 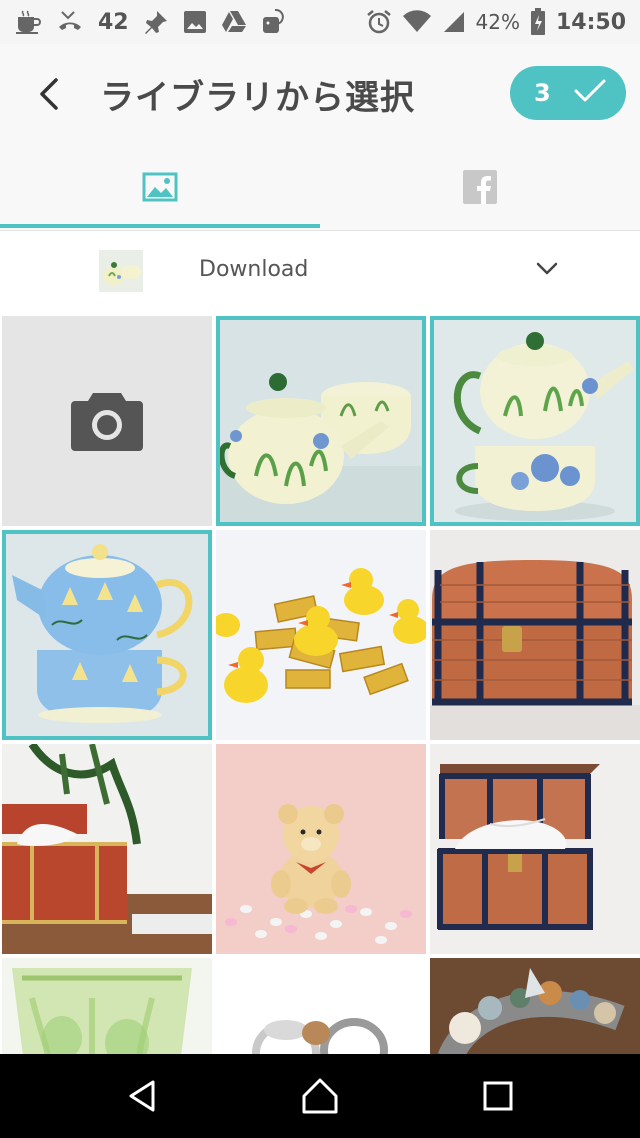 What do you see at coordinates (121, 271) in the screenshot?
I see `album-thumbnail` at bounding box center [121, 271].